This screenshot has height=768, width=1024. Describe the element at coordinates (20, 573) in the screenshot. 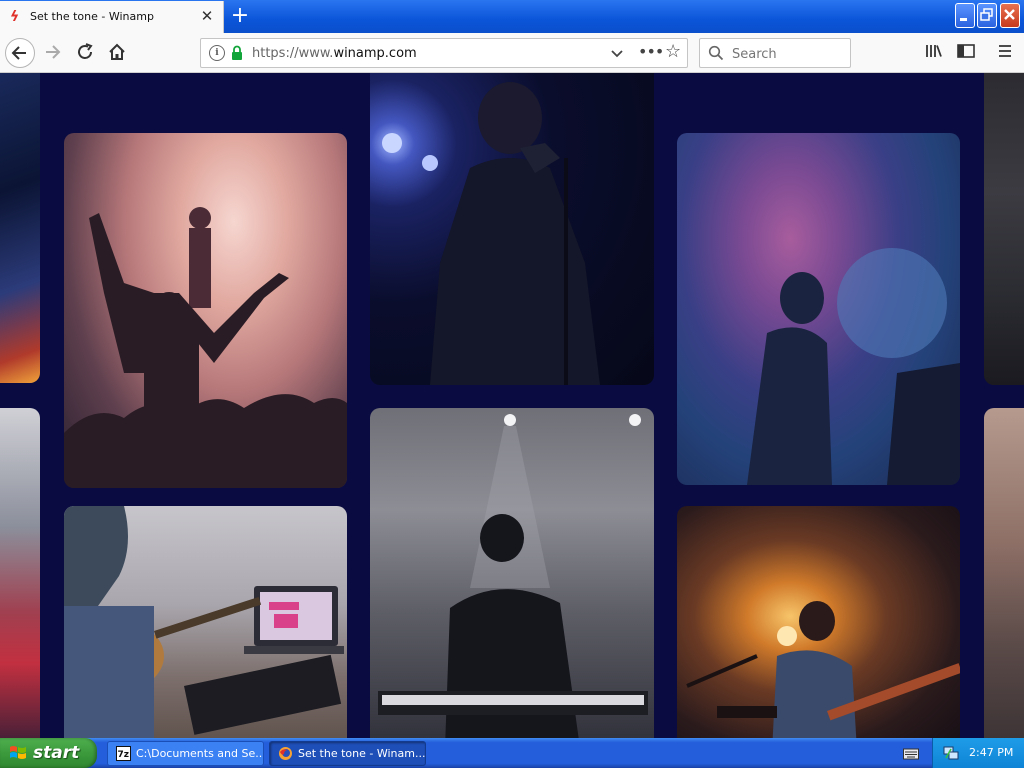

I see `edge-photo-left-bottom` at that location.